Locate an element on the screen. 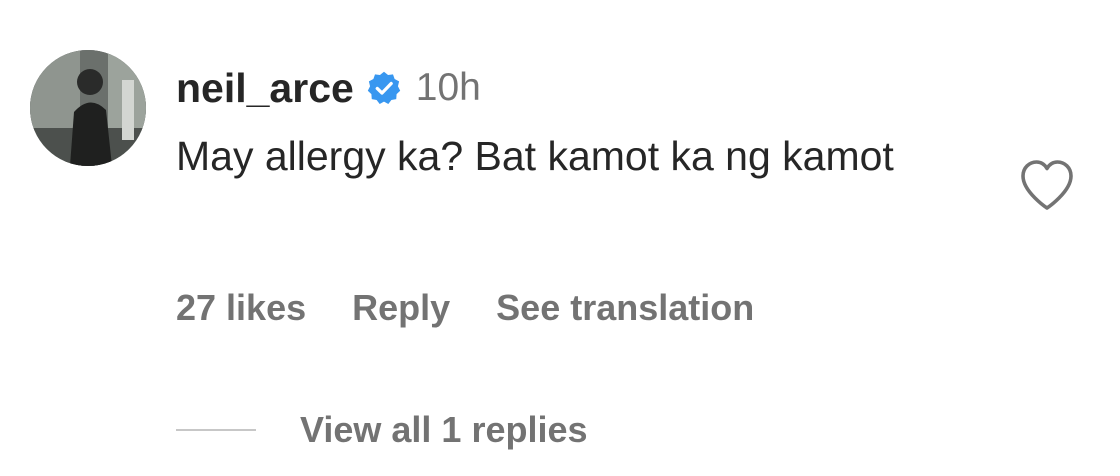 This screenshot has width=1120, height=476. comment-header: neil_arce 10h is located at coordinates (328, 88).